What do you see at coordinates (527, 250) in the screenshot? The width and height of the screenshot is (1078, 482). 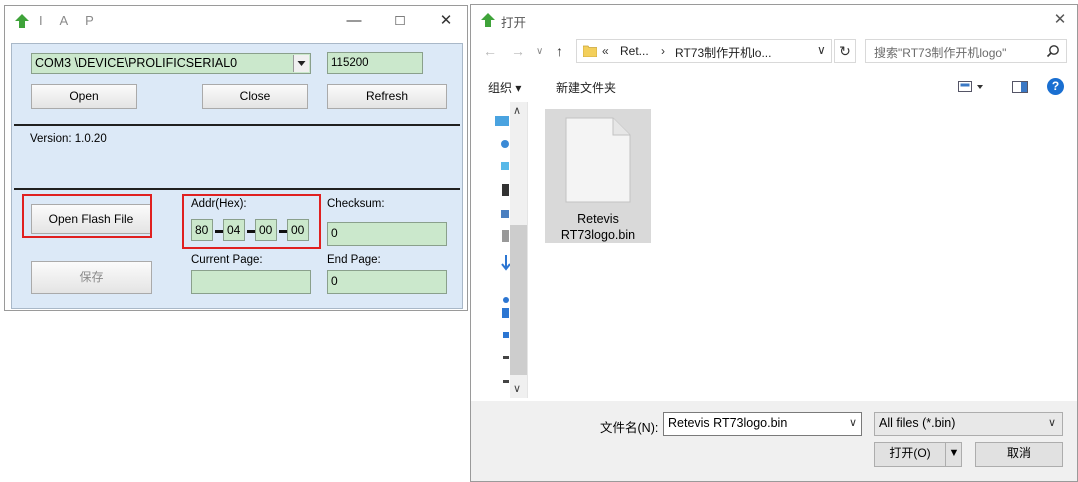 I see `pane-divider` at bounding box center [527, 250].